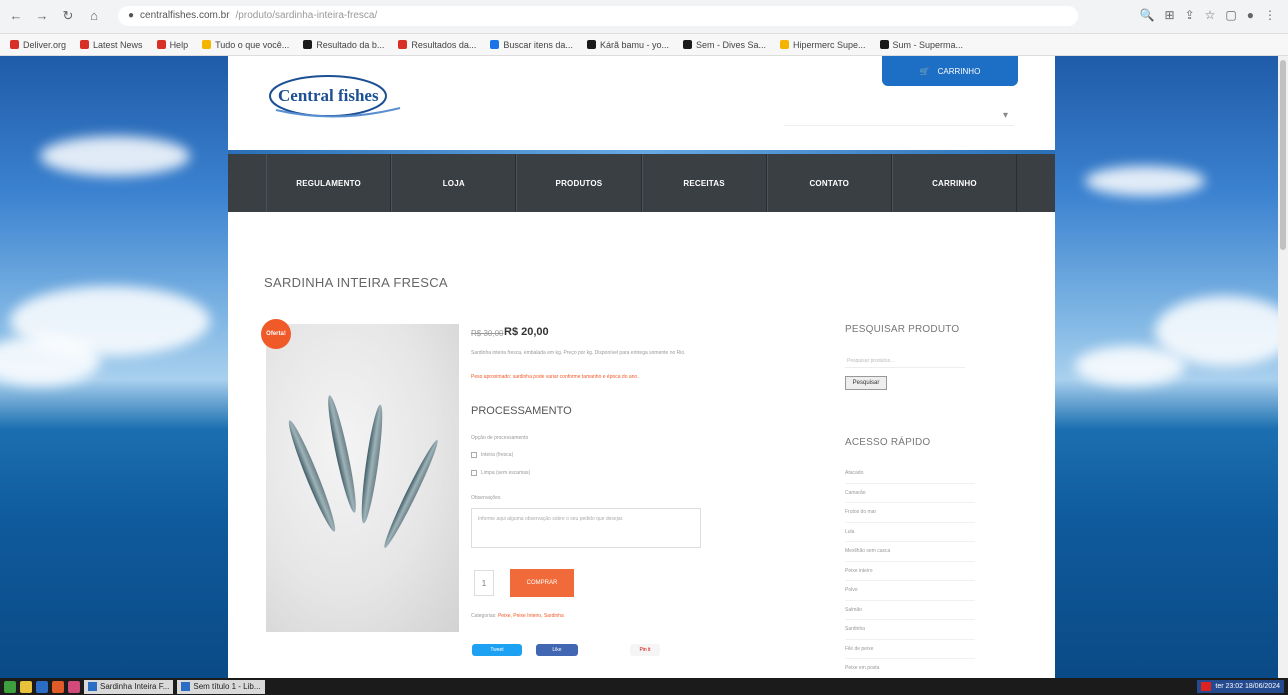 The image size is (1288, 695). What do you see at coordinates (1250, 15) in the screenshot?
I see `profile-icon: ●` at bounding box center [1250, 15].